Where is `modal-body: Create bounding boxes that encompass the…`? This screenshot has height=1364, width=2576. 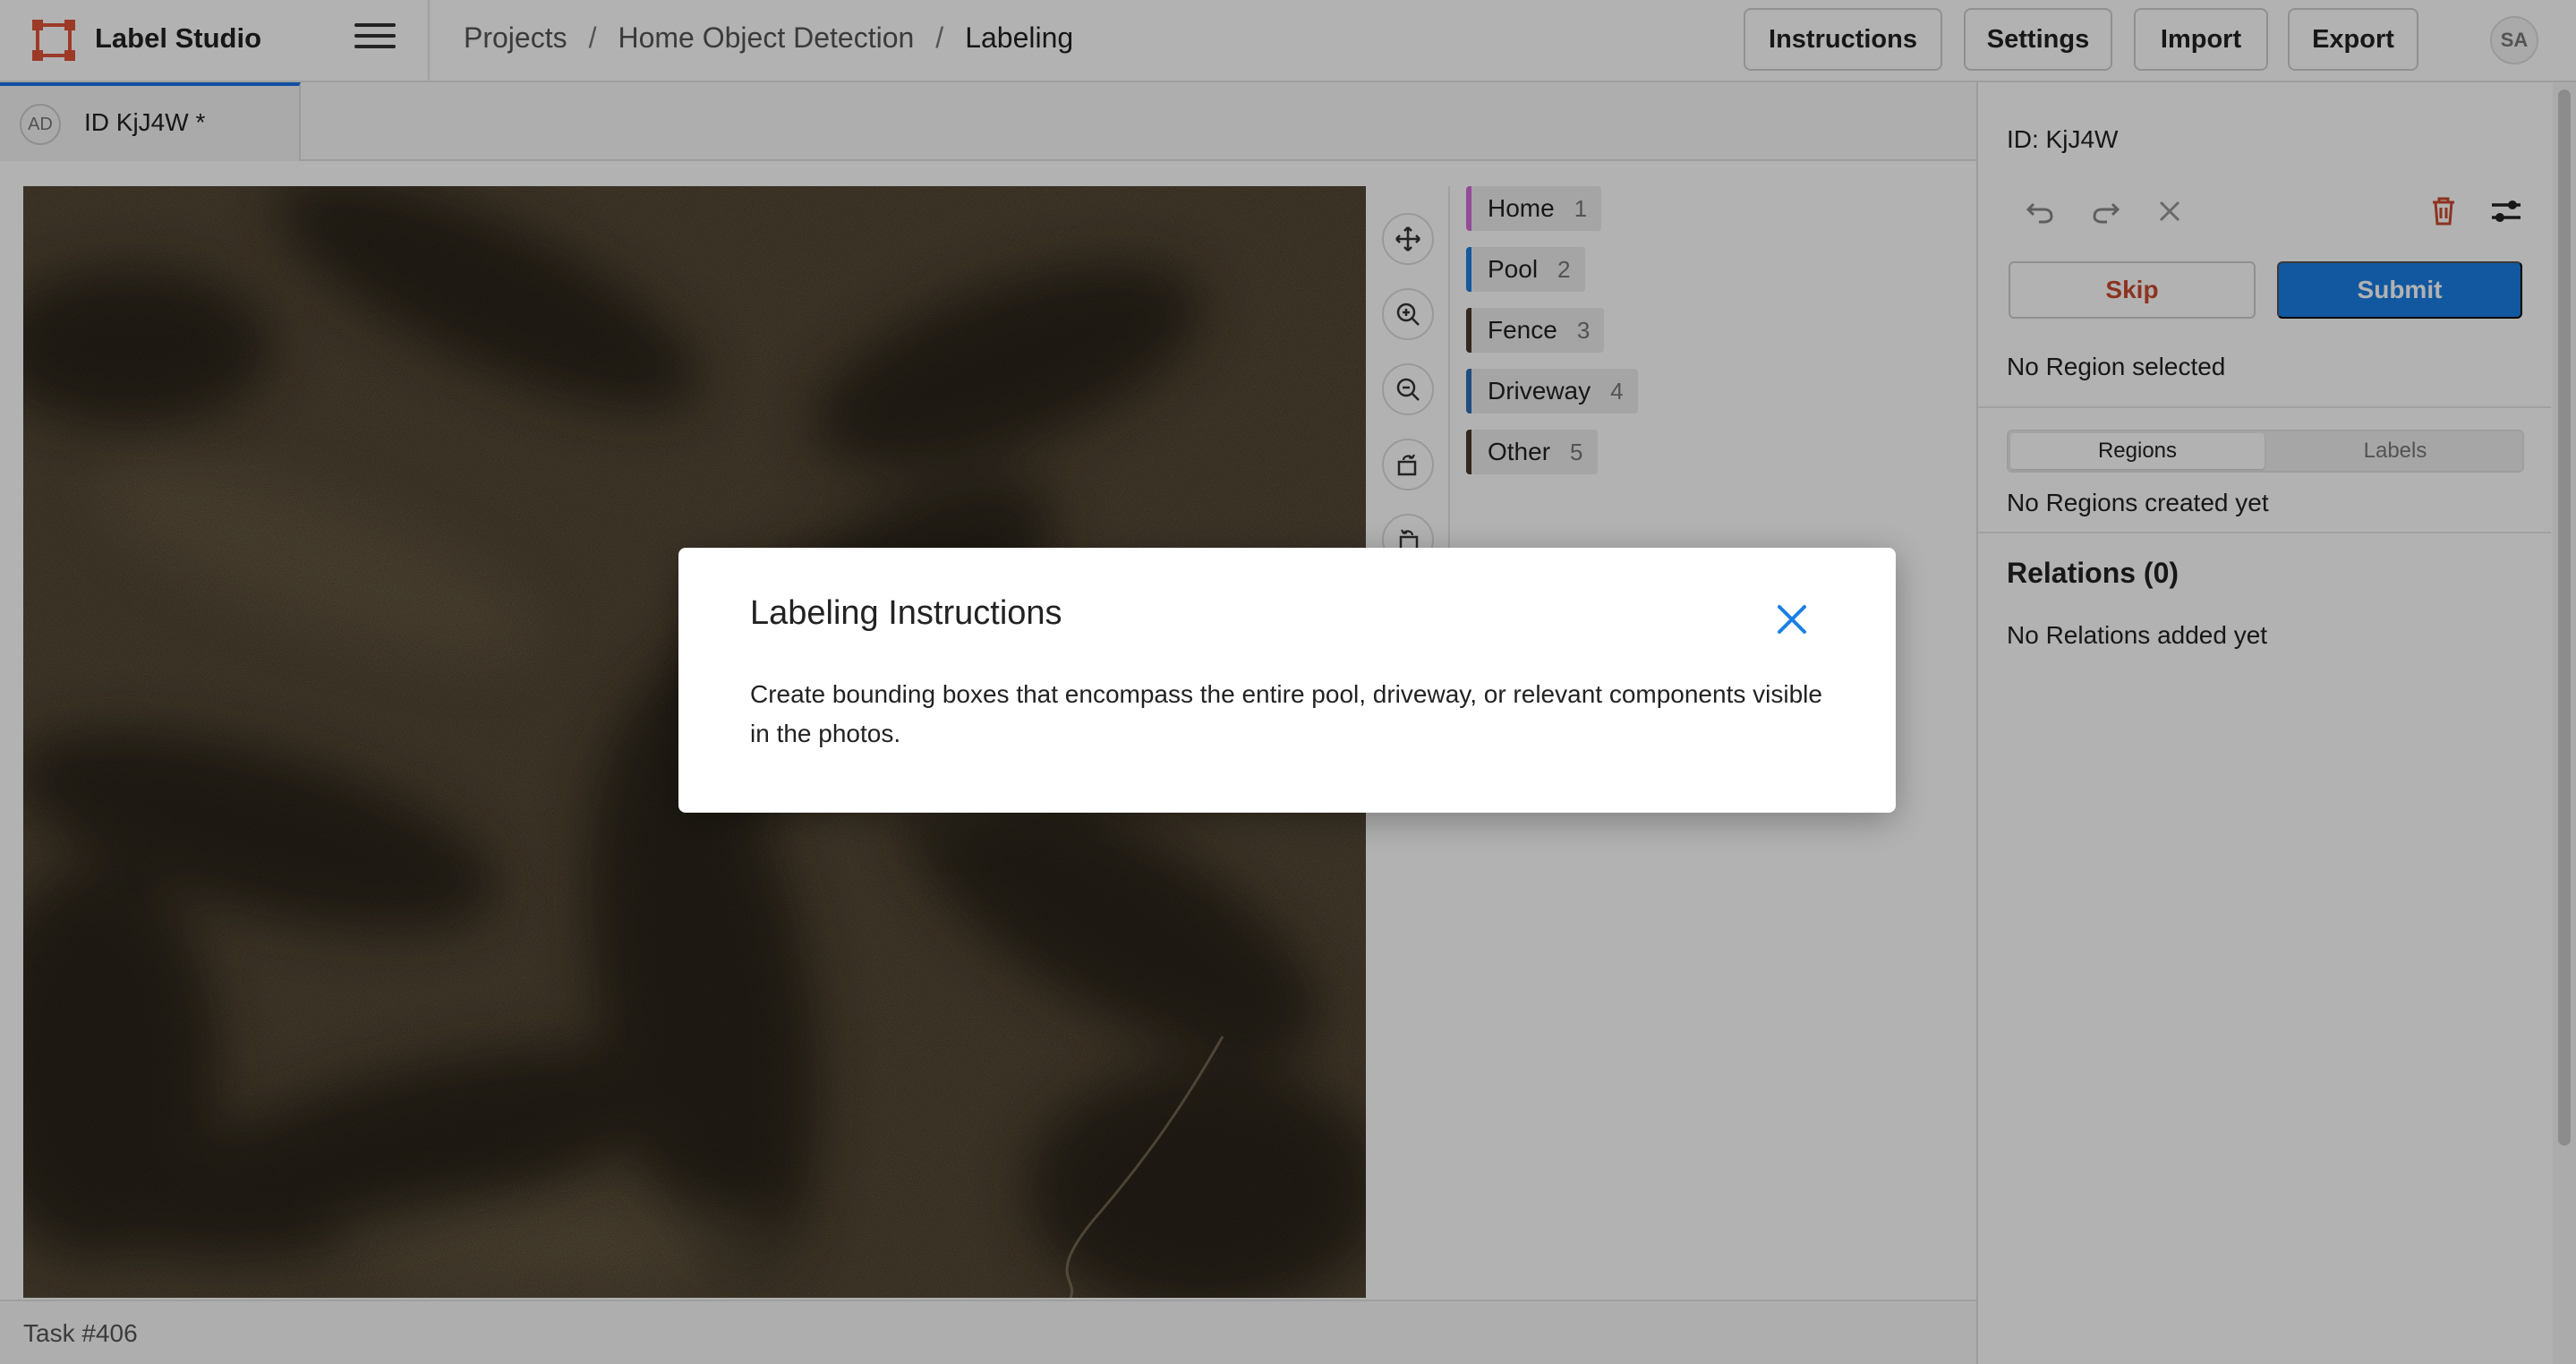 modal-body: Create bounding boxes that encompass the… is located at coordinates (1286, 713).